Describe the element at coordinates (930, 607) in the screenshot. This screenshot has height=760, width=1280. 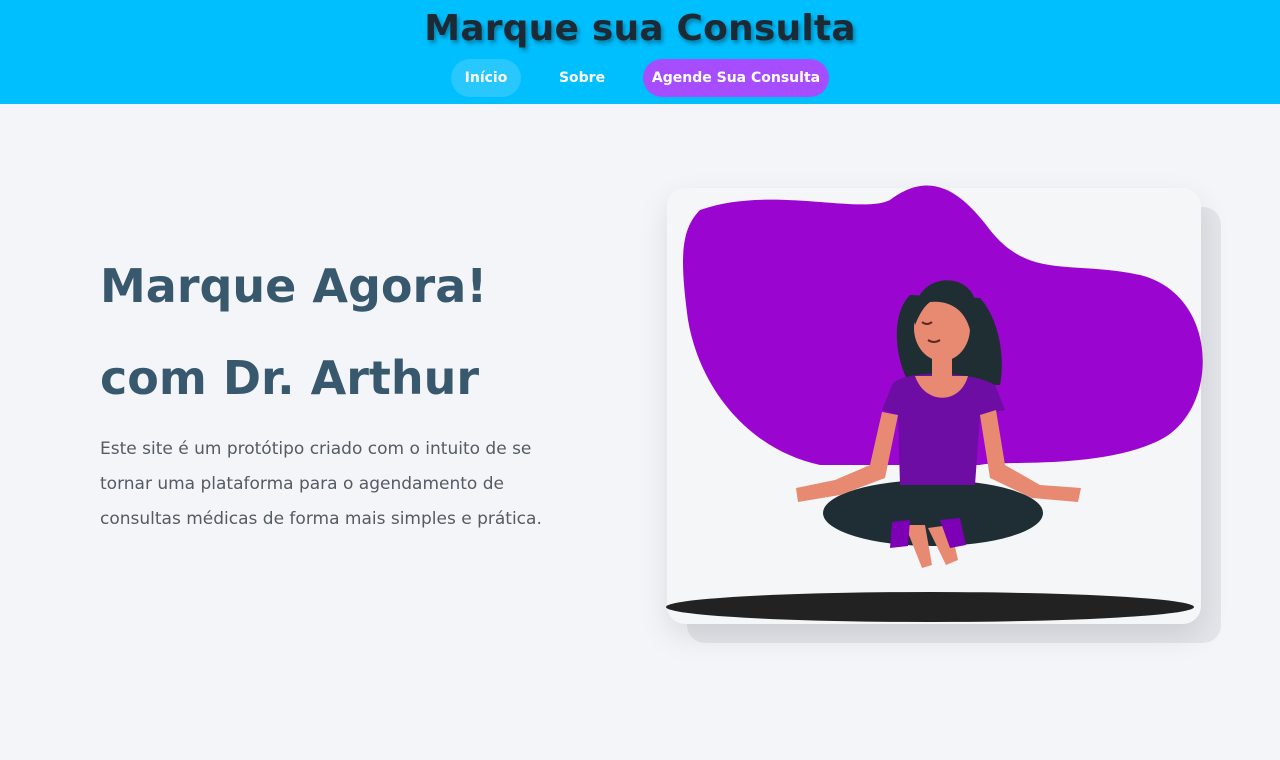
I see `floor-shadow` at that location.